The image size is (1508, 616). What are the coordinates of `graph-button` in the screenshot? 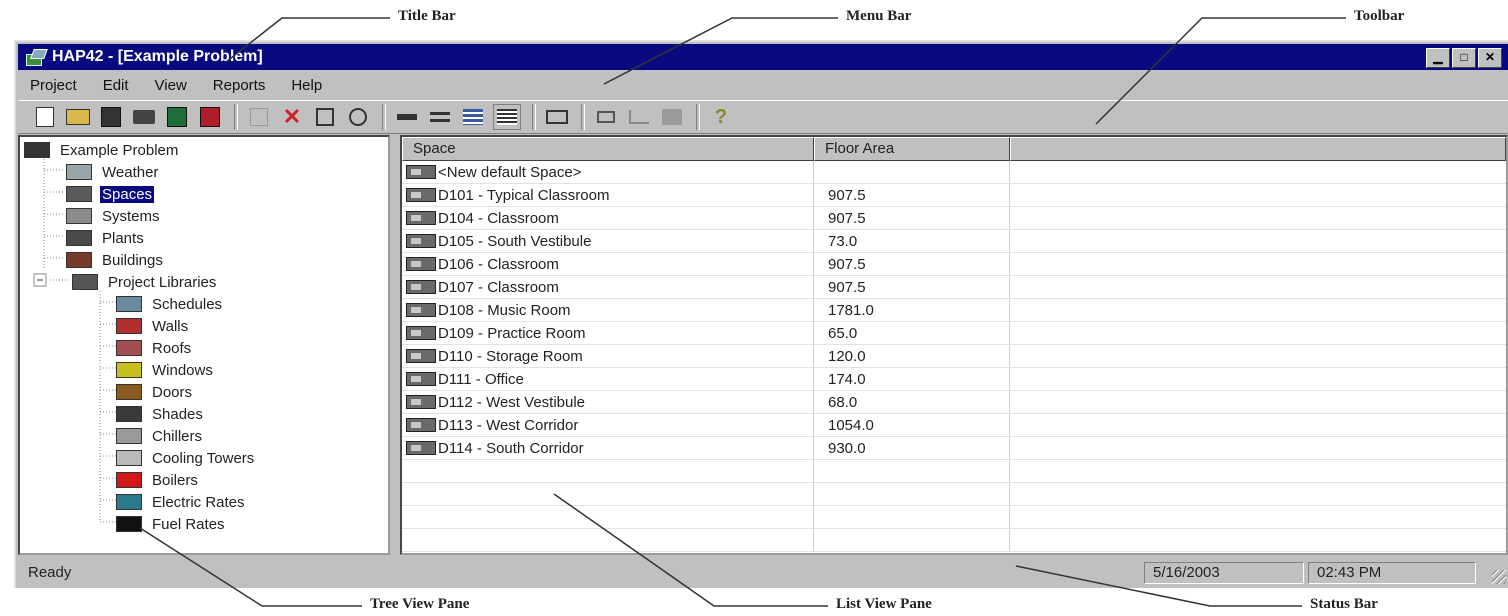 It's located at (672, 117).